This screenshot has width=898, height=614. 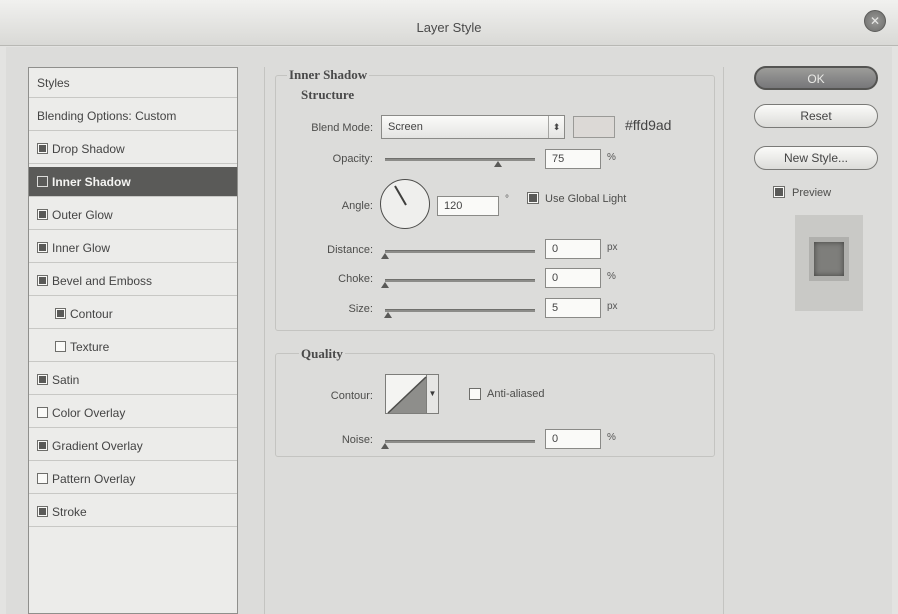 I want to click on angle-dial-icon, so click(x=405, y=204).